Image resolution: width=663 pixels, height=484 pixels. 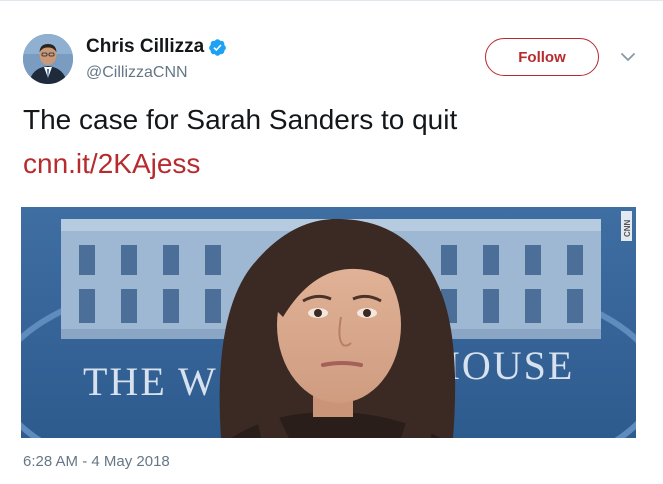 I want to click on author-avatar, so click(x=48, y=59).